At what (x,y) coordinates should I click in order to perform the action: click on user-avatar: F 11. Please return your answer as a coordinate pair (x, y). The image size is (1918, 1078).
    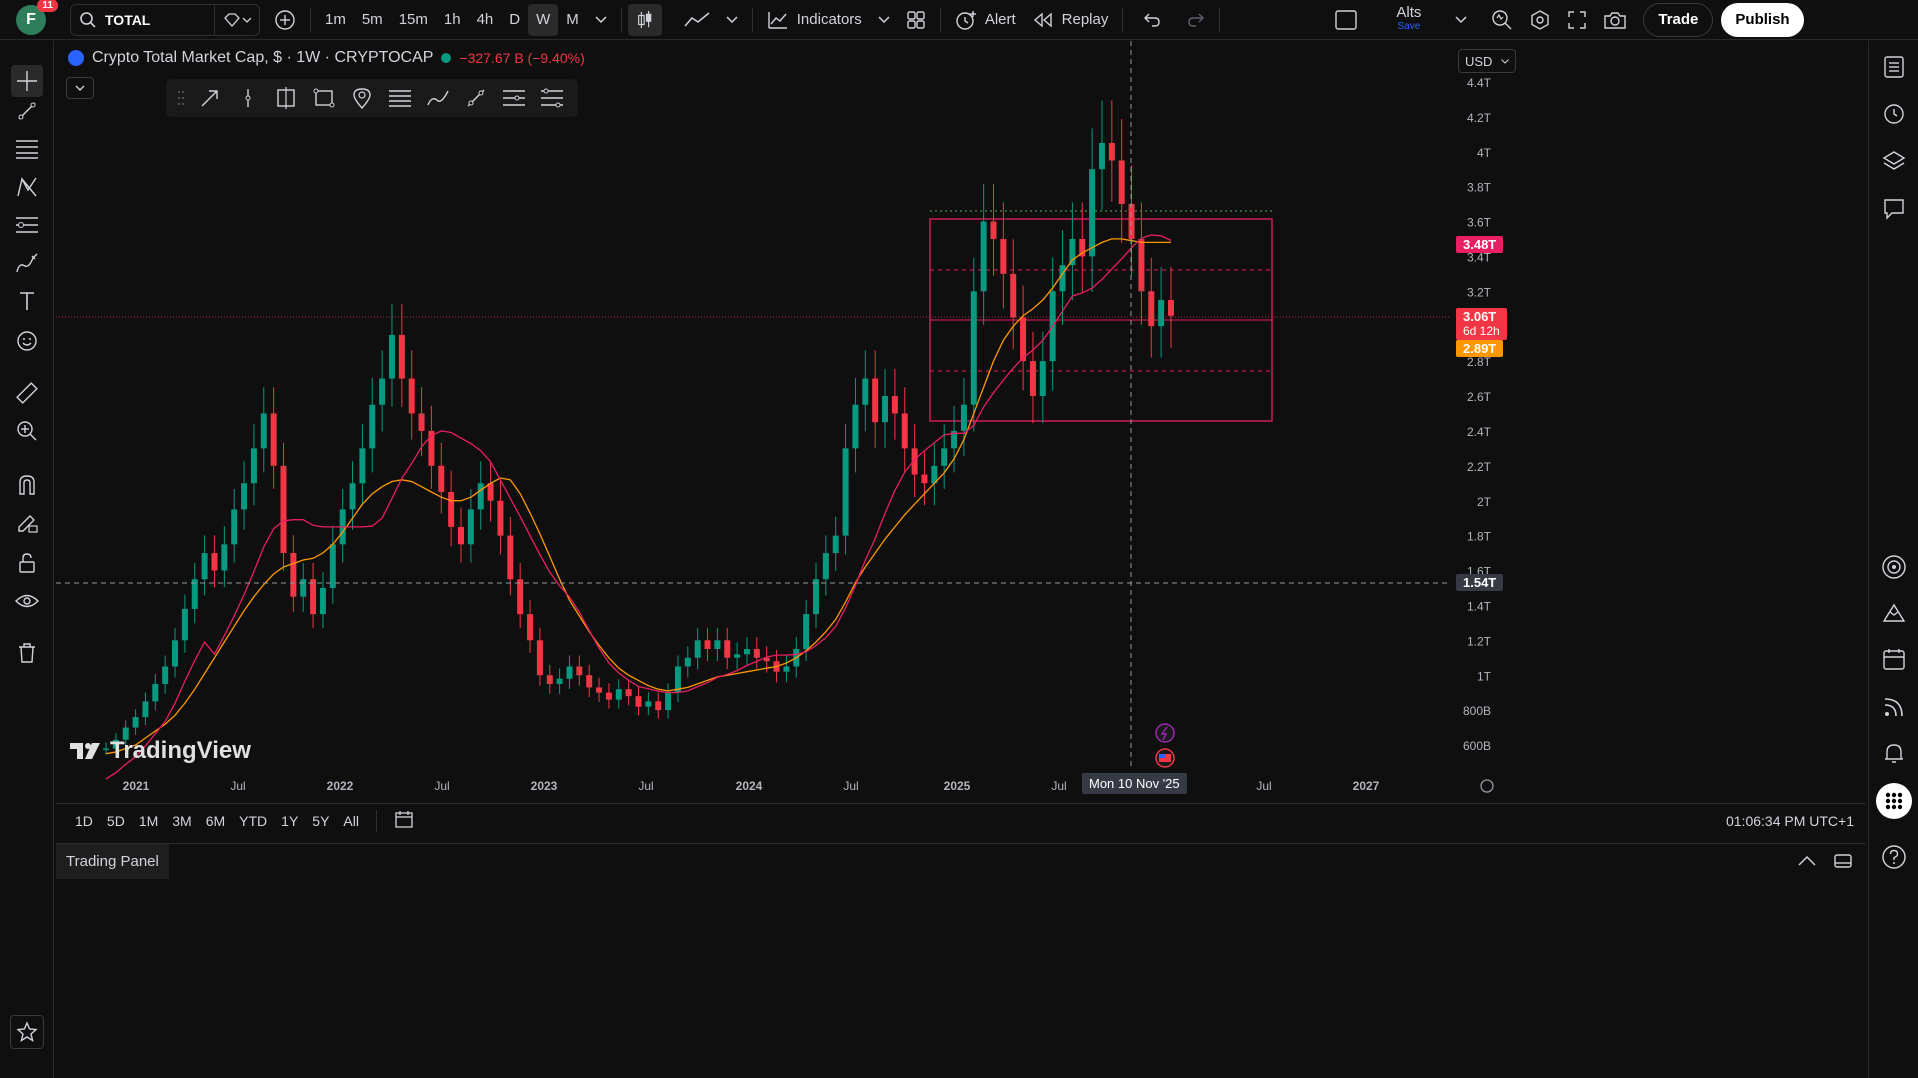
    Looking at the image, I should click on (37, 17).